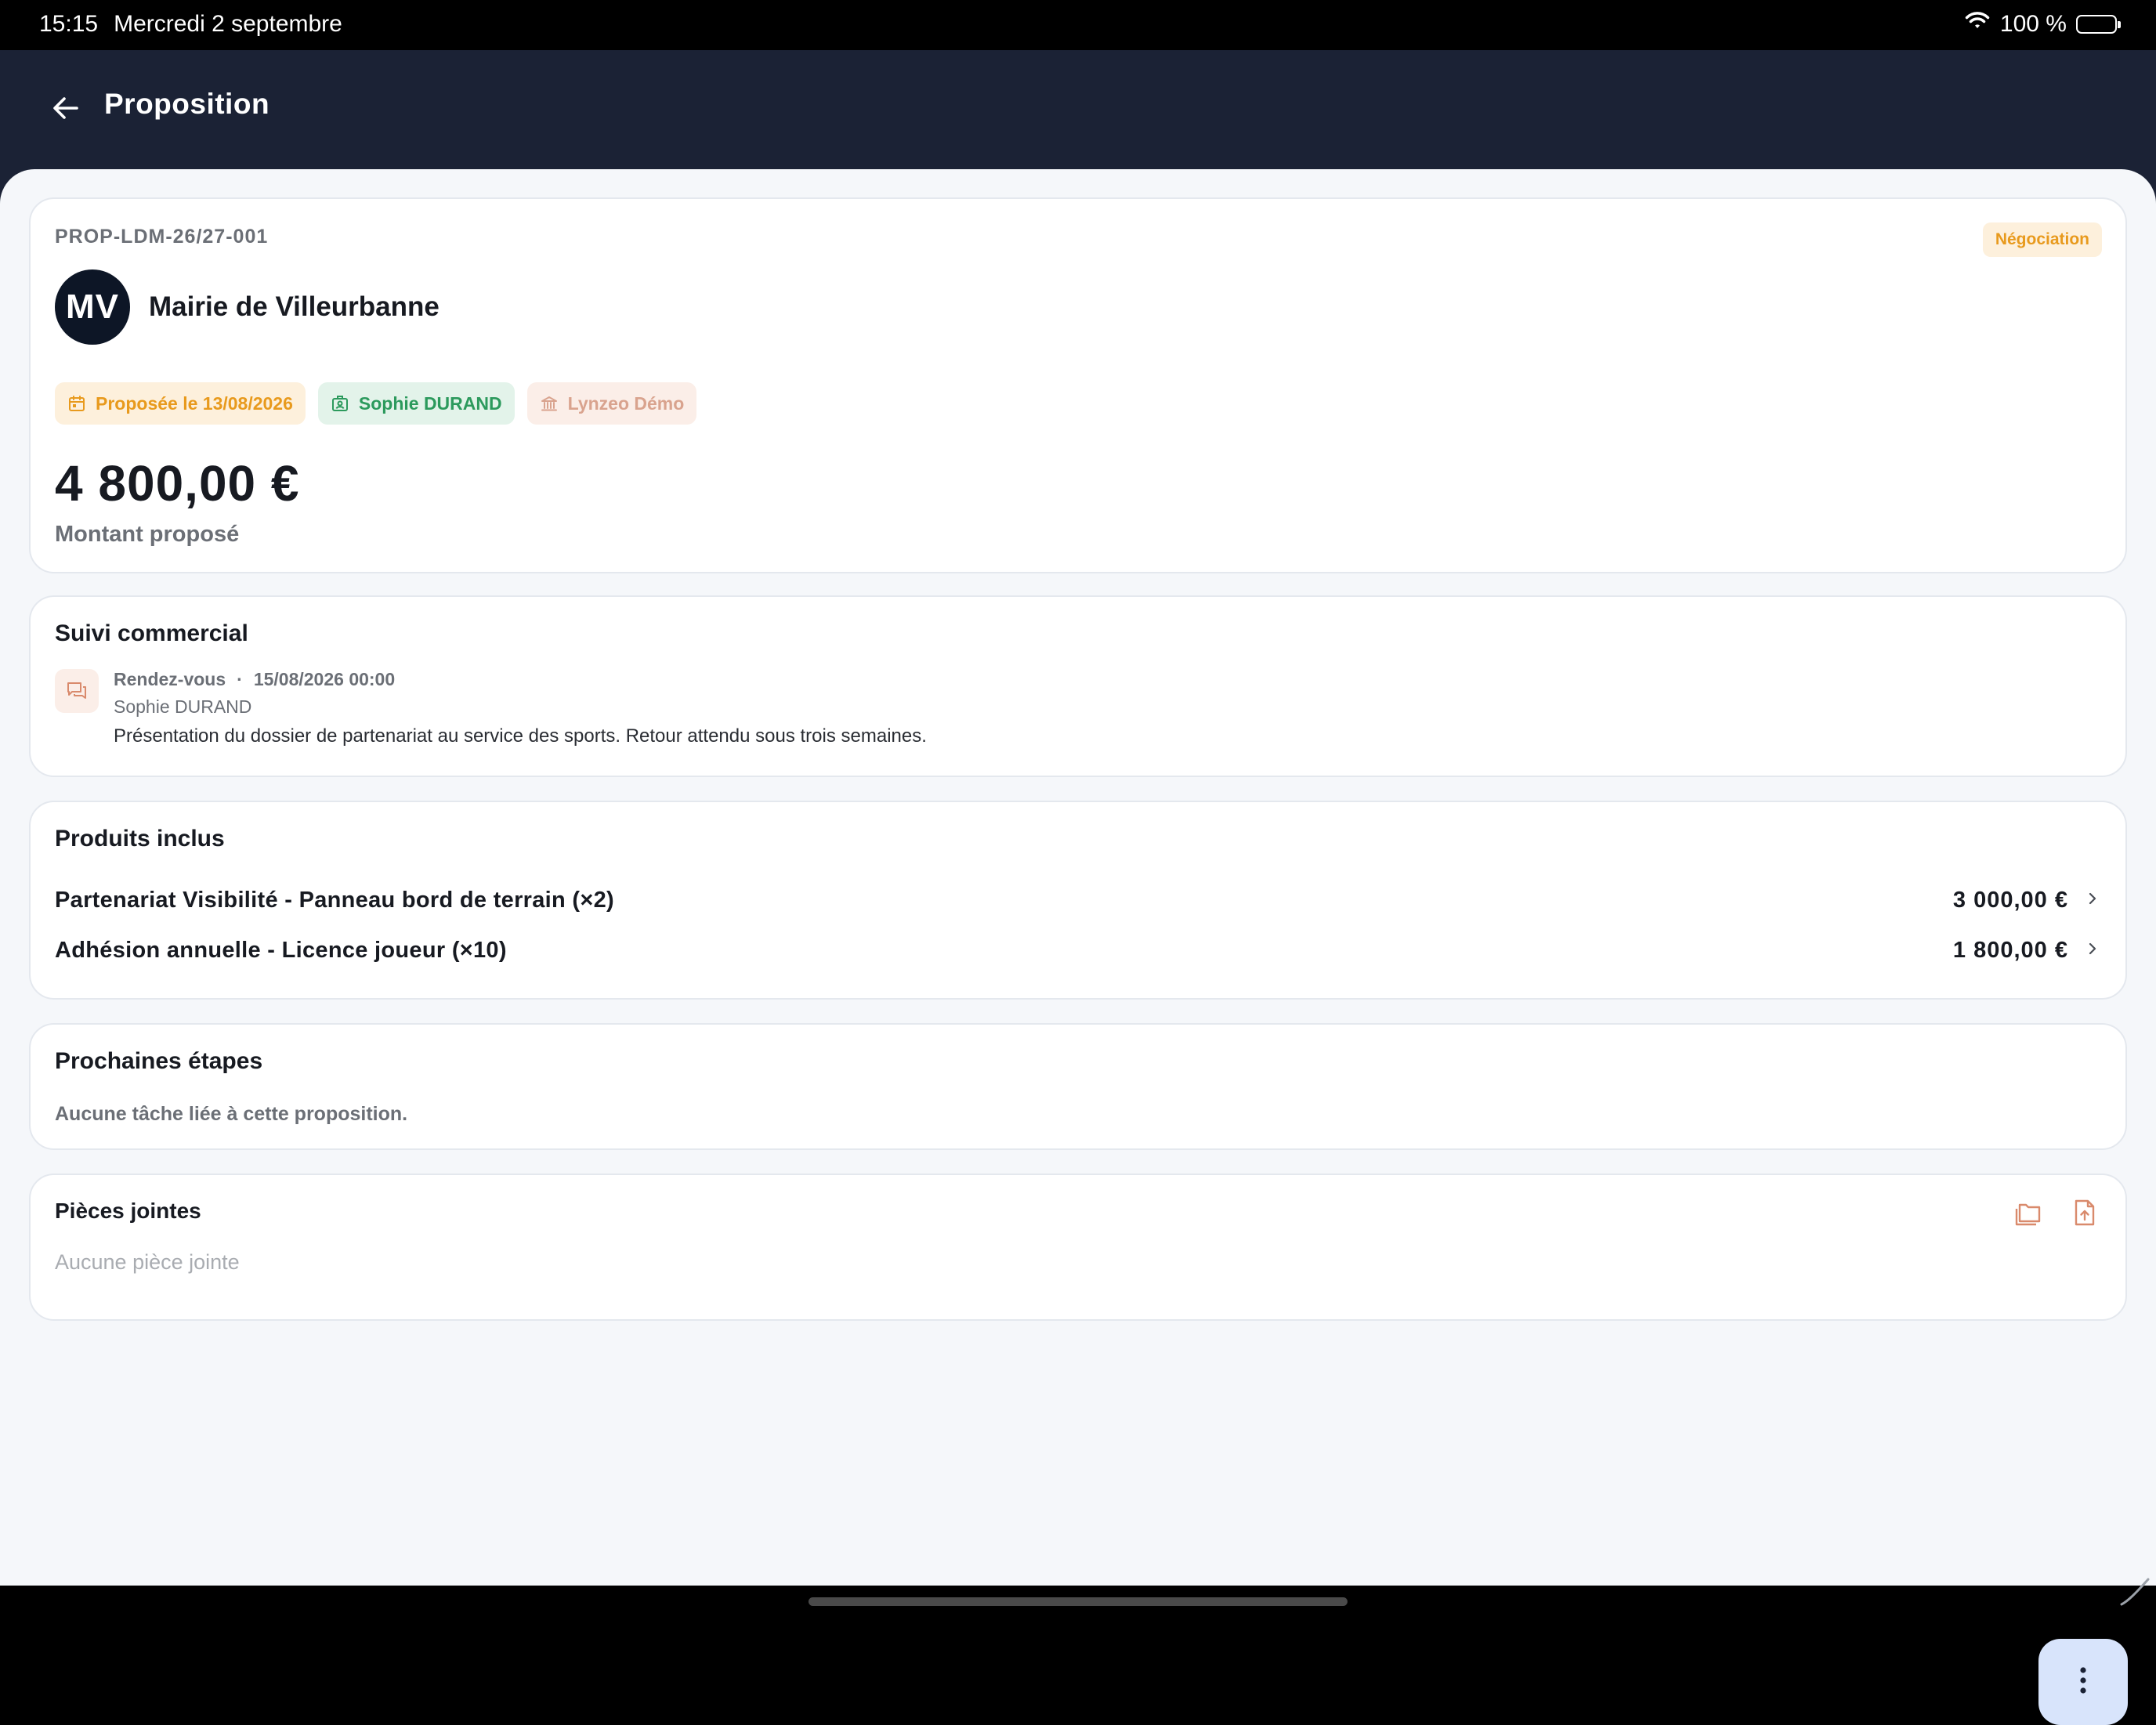 Image resolution: width=2156 pixels, height=1725 pixels. I want to click on proposal-date-chip: Proposée le 13/08/2026, so click(180, 404).